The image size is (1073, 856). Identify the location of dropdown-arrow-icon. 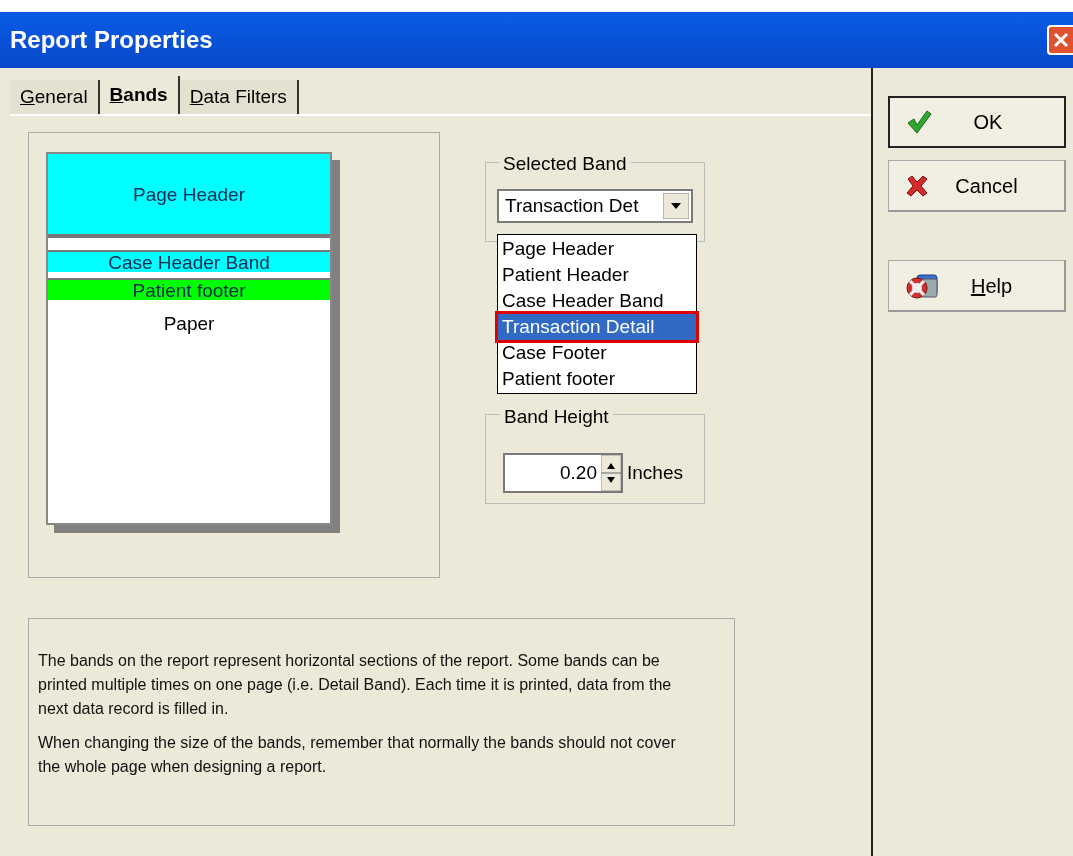
(676, 206).